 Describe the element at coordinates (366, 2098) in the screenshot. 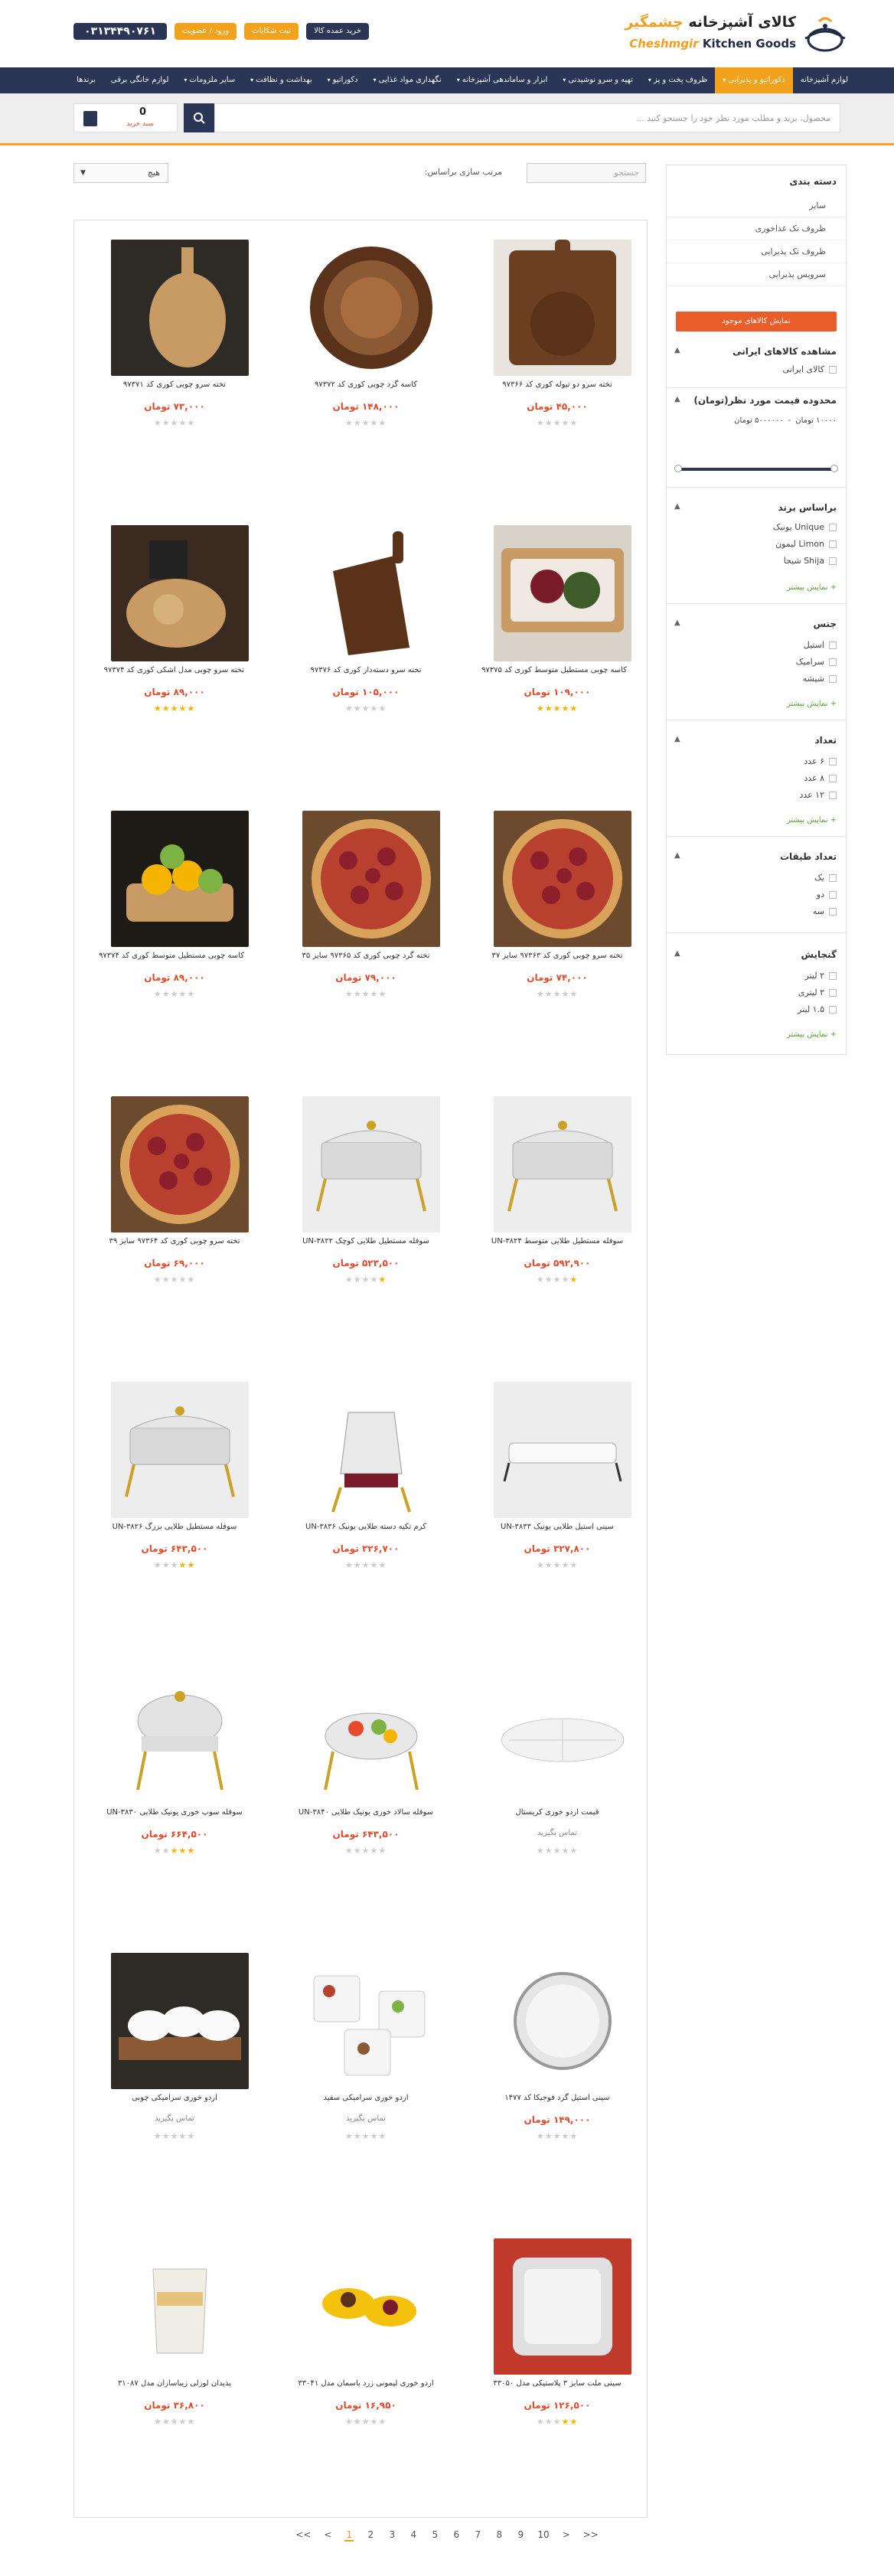

I see `product-name: اردو خوری سرامیکی سفید` at that location.